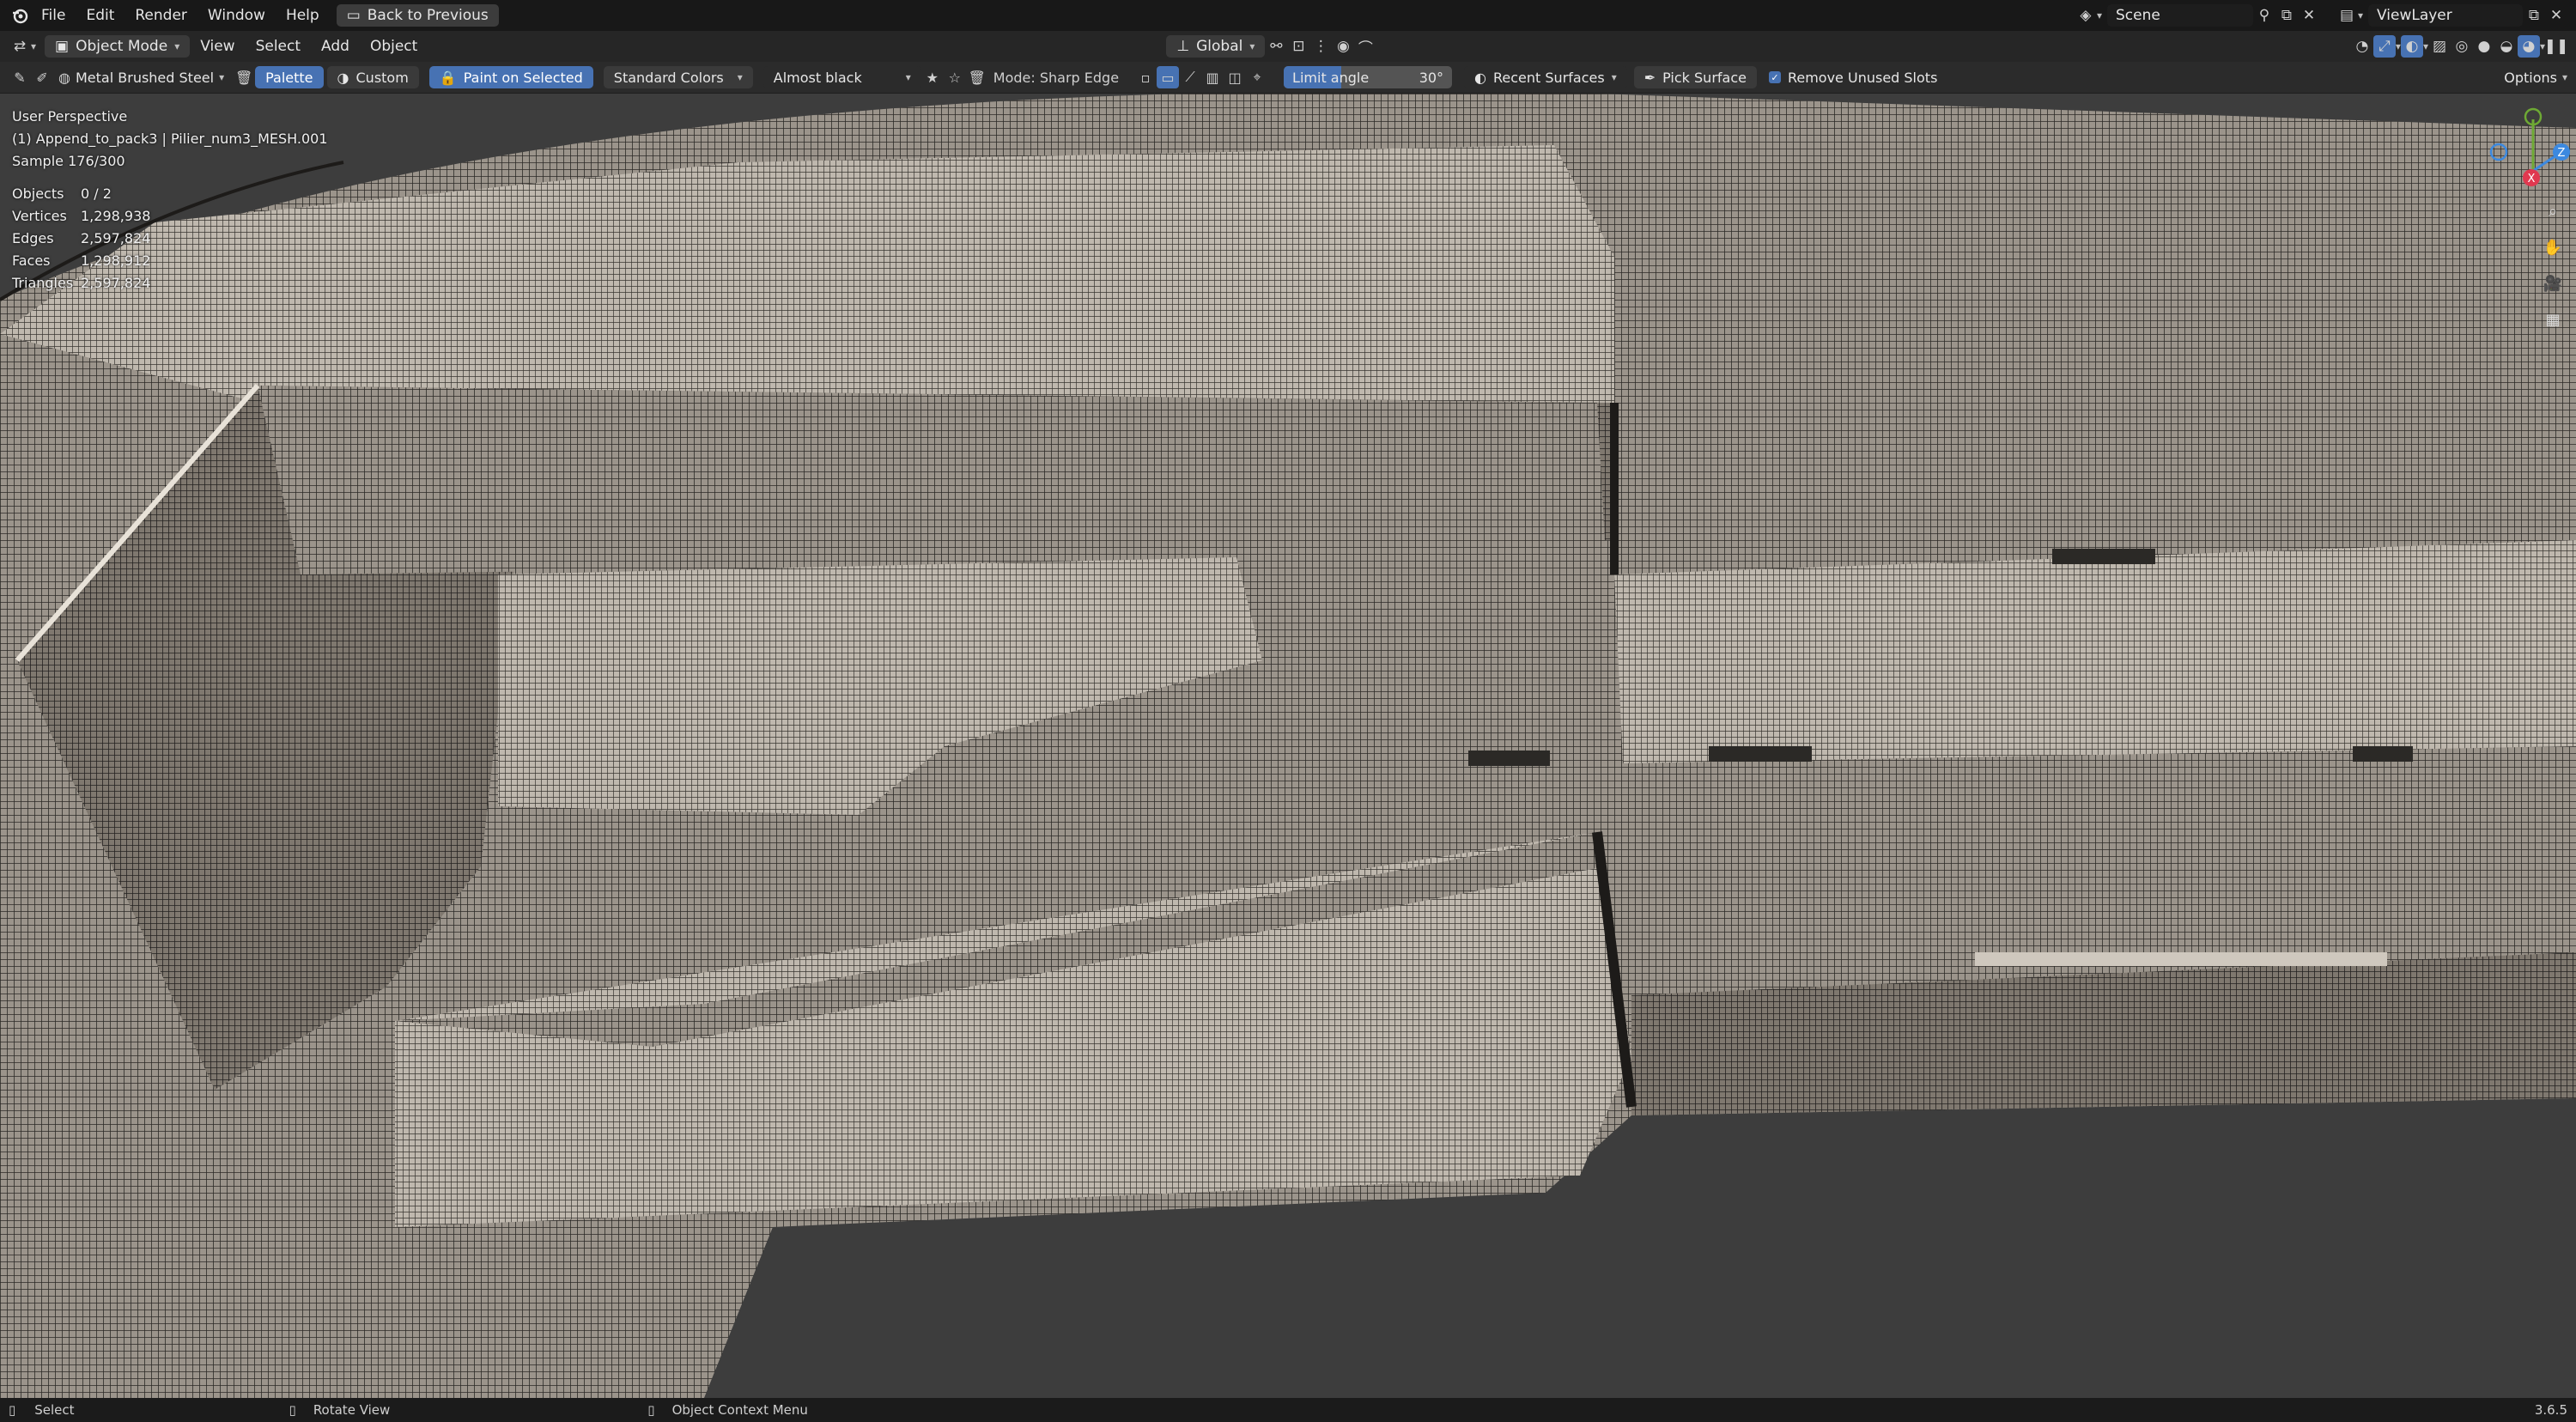 Image resolution: width=2576 pixels, height=1422 pixels. What do you see at coordinates (510, 77) in the screenshot?
I see `paint-on-selected-button: 🔒 Paint on Selected` at bounding box center [510, 77].